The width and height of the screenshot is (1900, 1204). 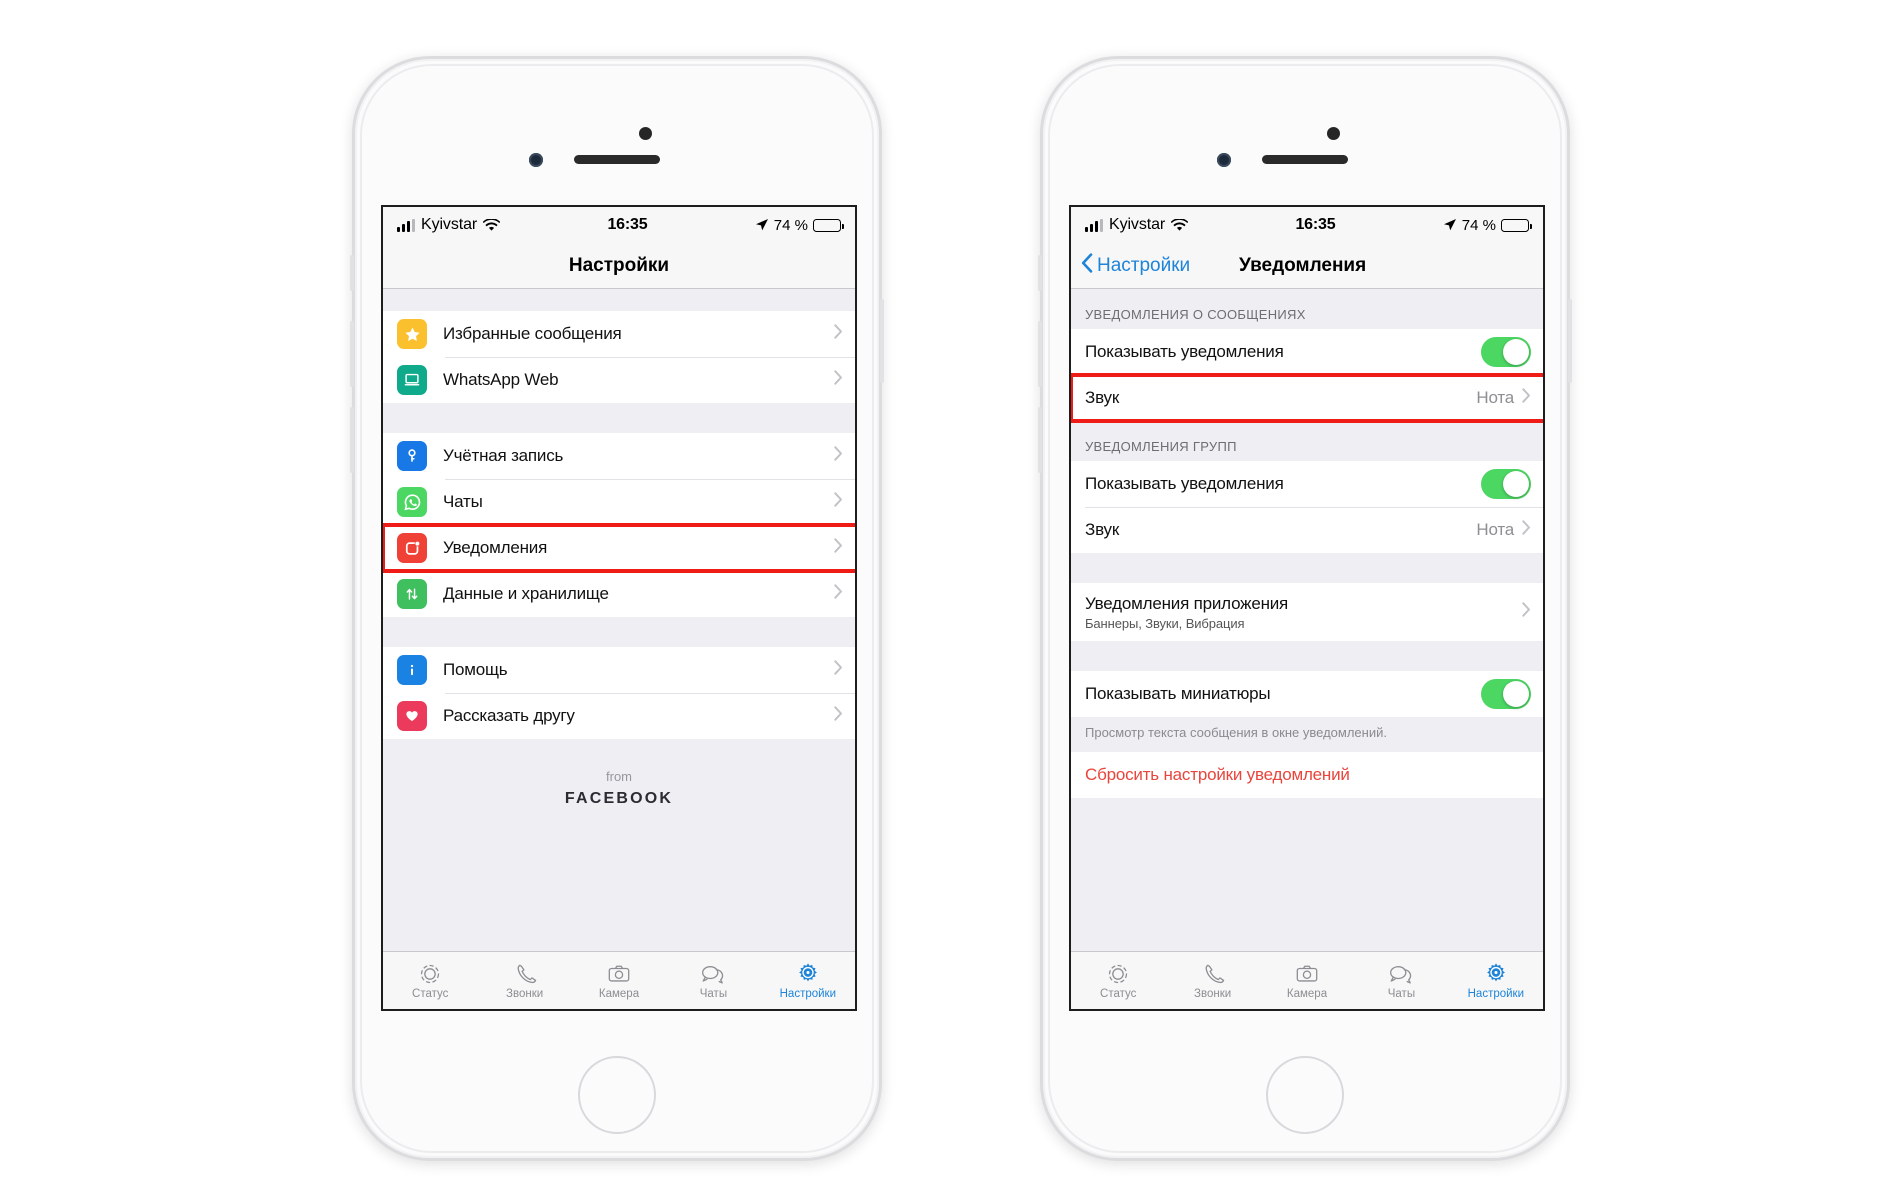 I want to click on earpiece-speaker, so click(x=1305, y=159).